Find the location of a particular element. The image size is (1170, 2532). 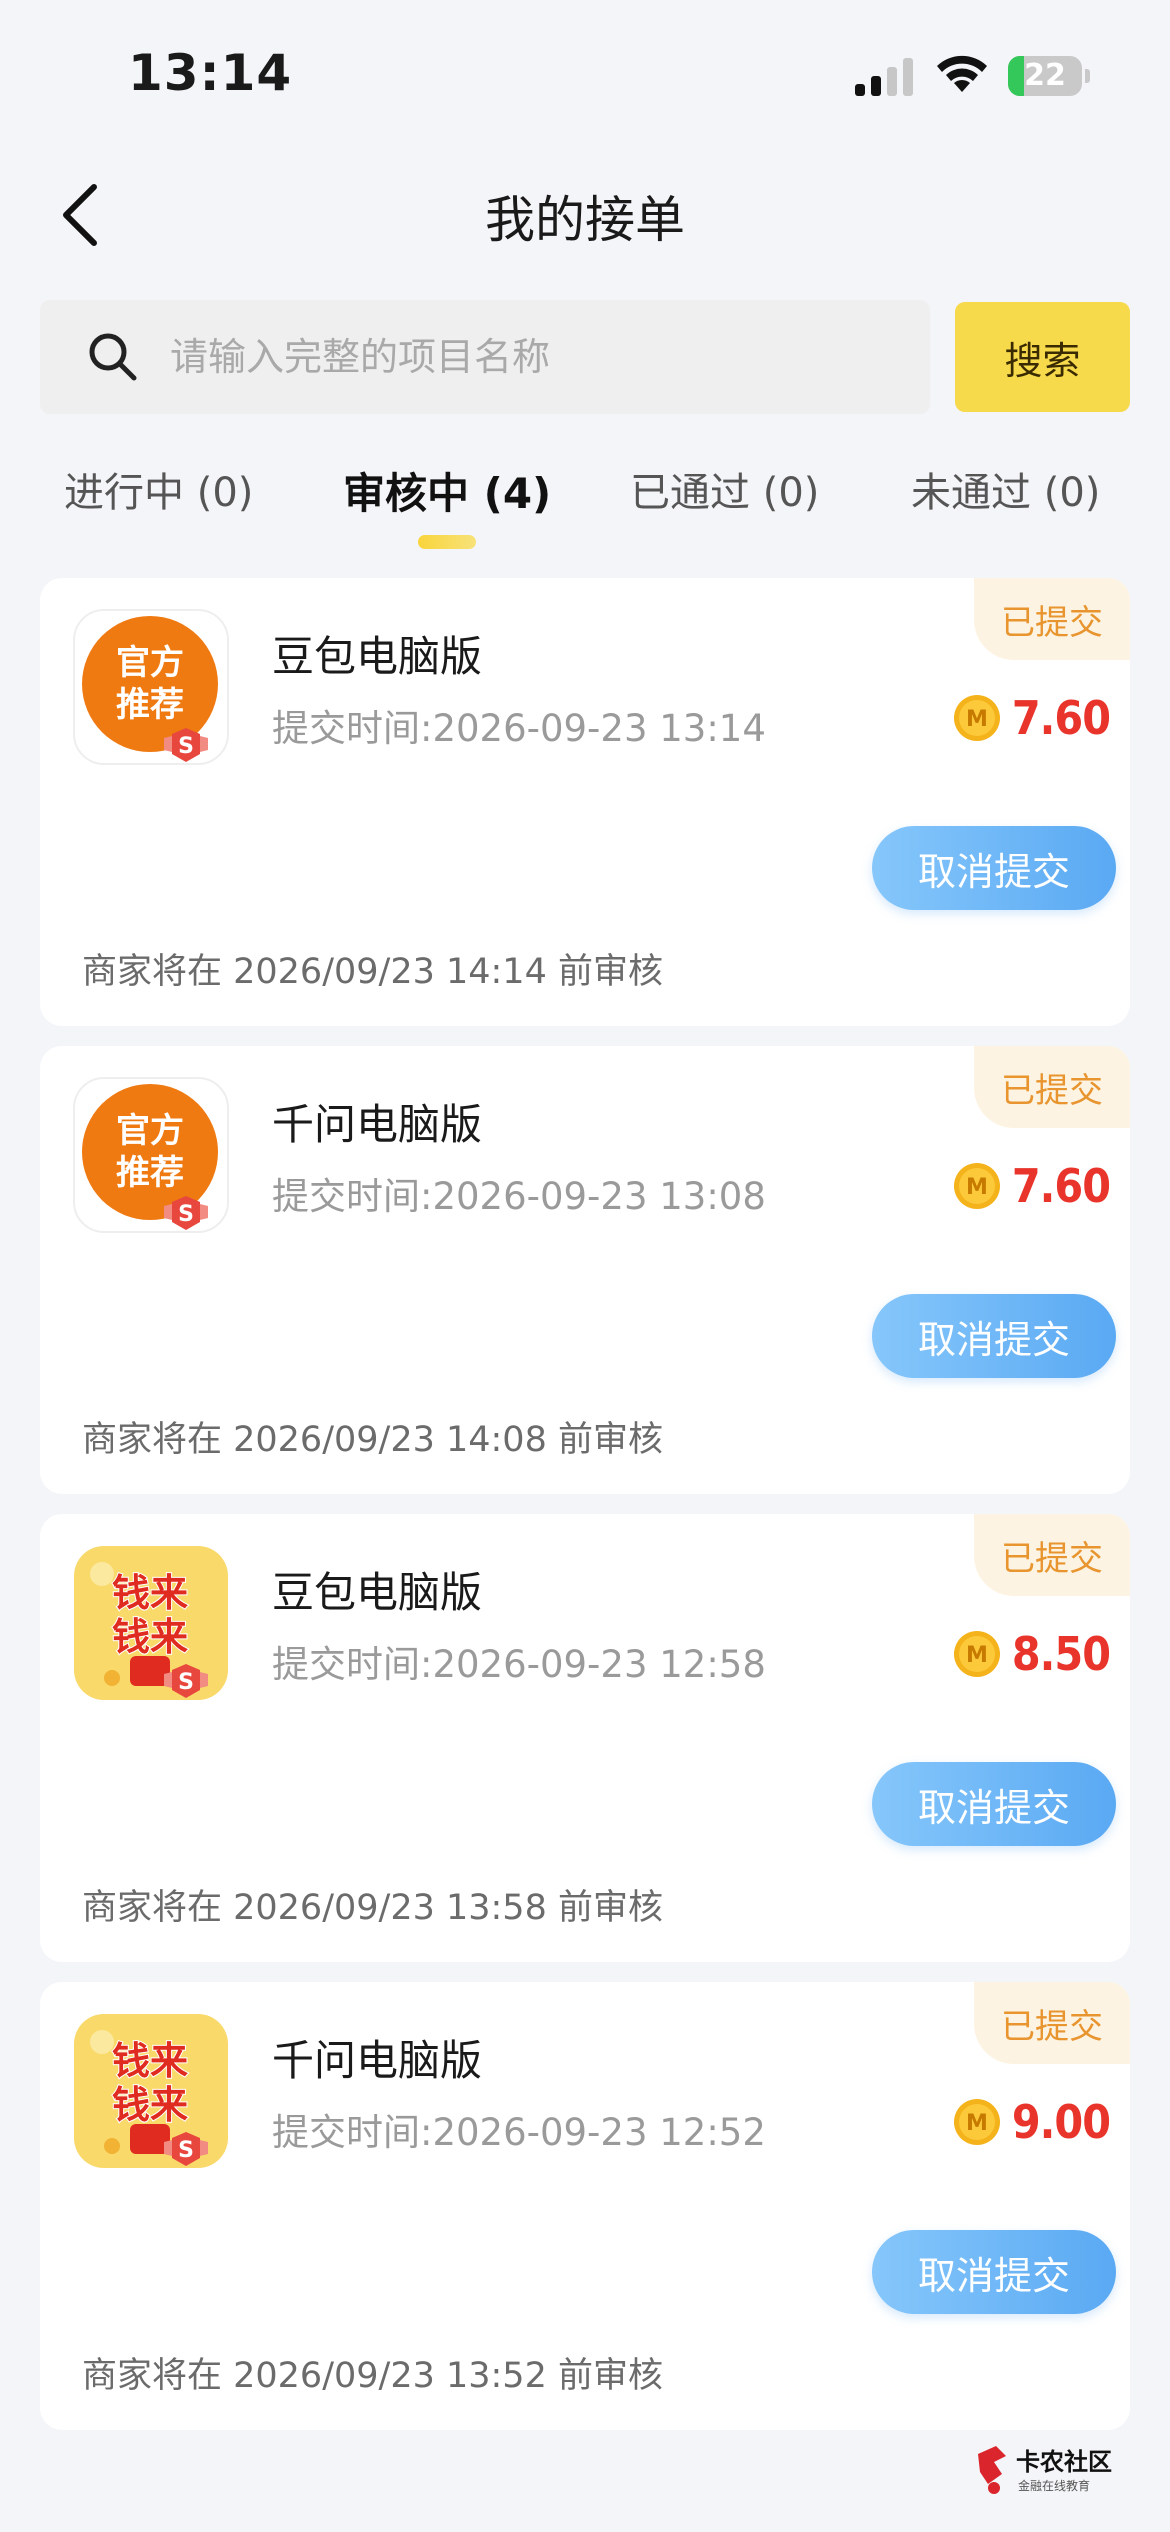

active-tab-indicator is located at coordinates (447, 542).